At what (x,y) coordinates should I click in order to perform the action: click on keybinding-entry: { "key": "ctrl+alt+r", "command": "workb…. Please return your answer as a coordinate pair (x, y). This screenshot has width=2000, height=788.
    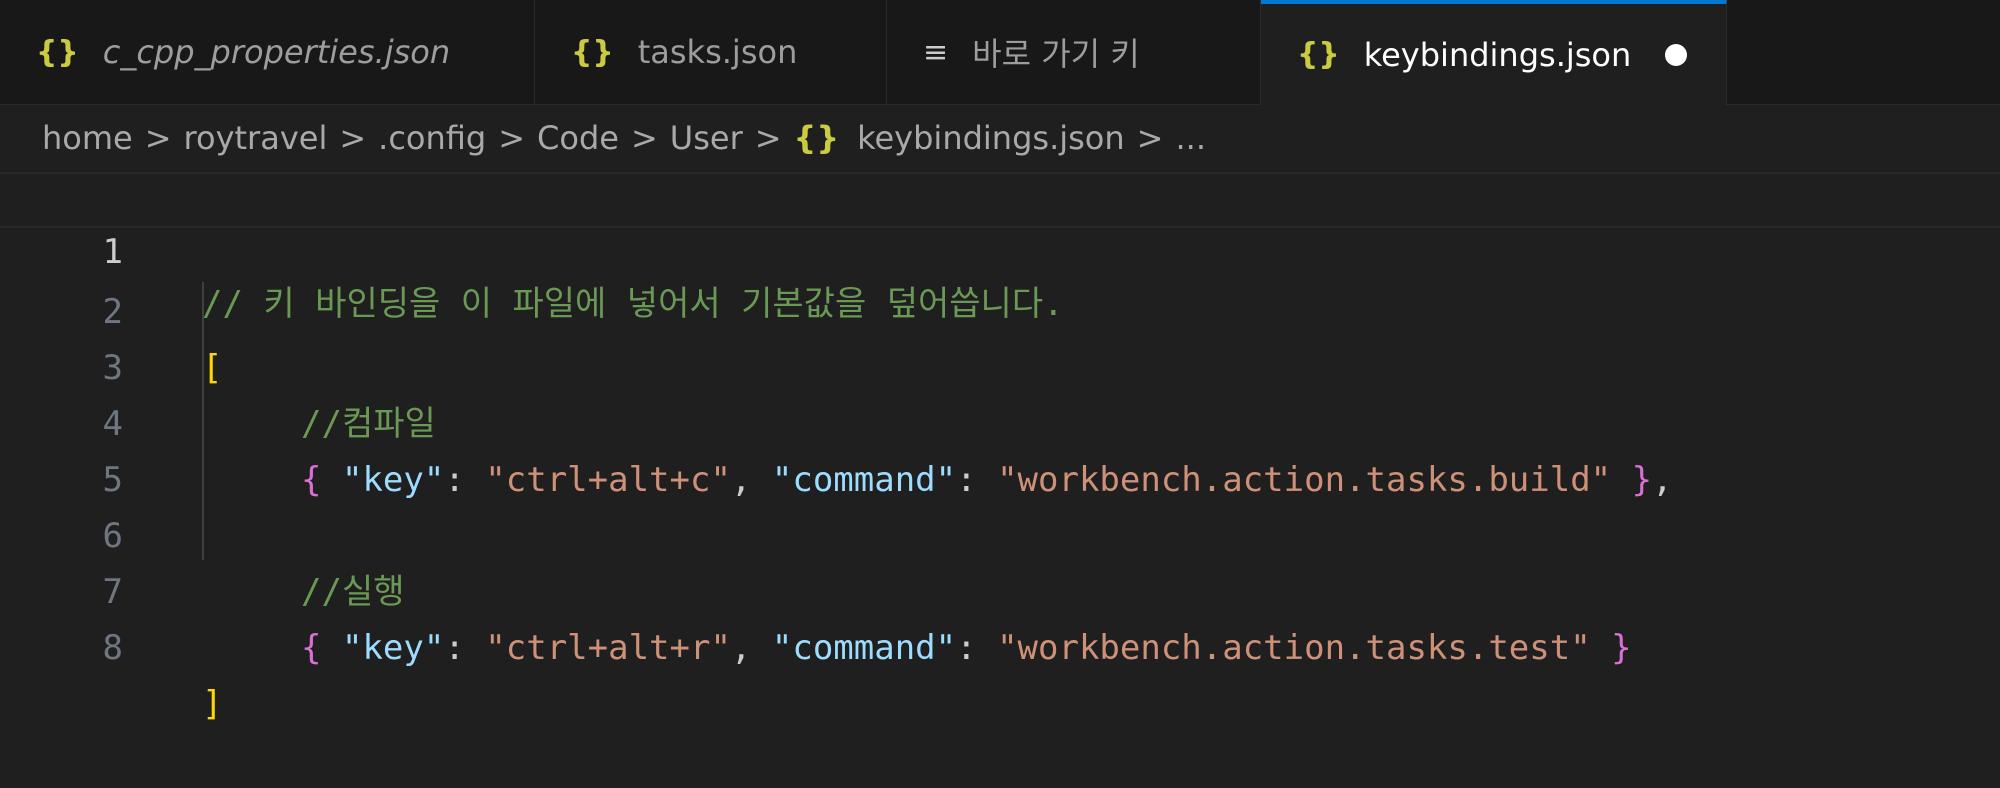
    Looking at the image, I should click on (966, 648).